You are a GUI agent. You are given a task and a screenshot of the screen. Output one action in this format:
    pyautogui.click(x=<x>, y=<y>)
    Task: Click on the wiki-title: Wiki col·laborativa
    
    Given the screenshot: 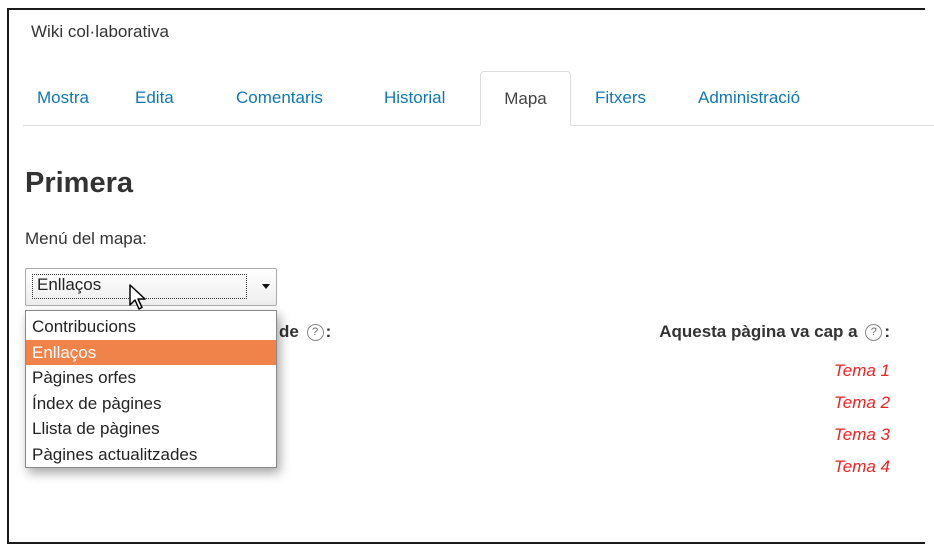 What is the action you would take?
    pyautogui.click(x=100, y=31)
    